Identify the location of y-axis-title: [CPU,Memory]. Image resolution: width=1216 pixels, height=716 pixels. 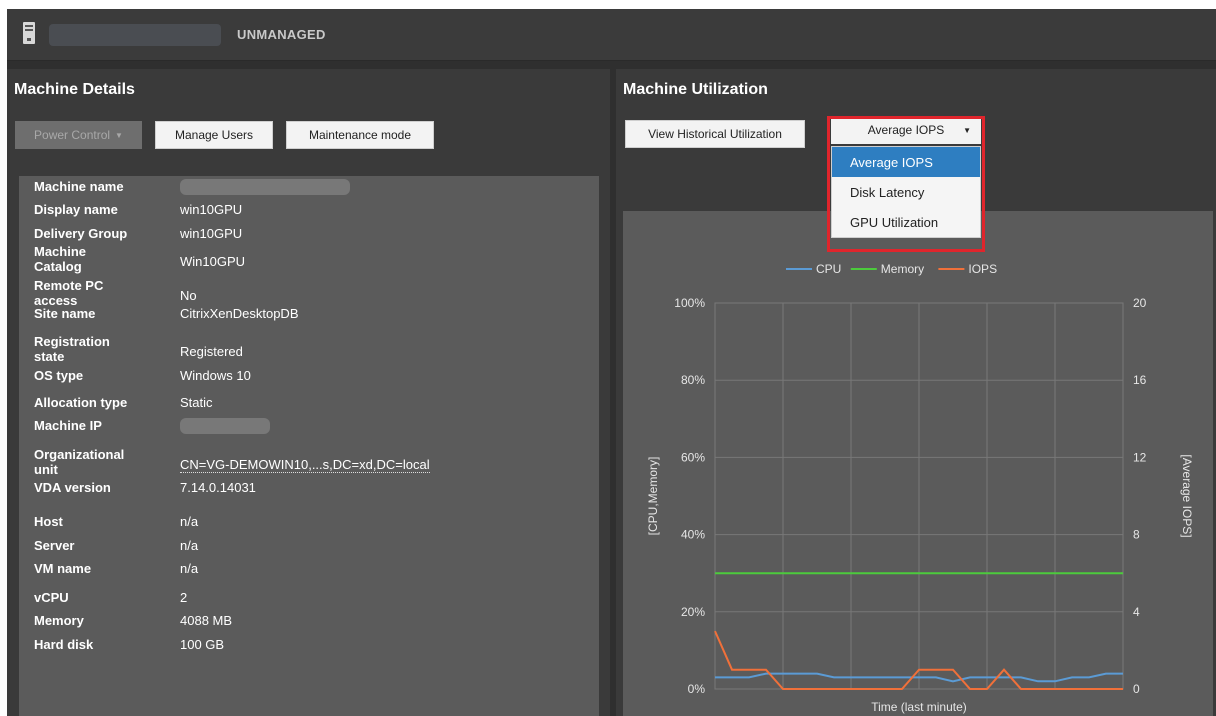
(653, 496).